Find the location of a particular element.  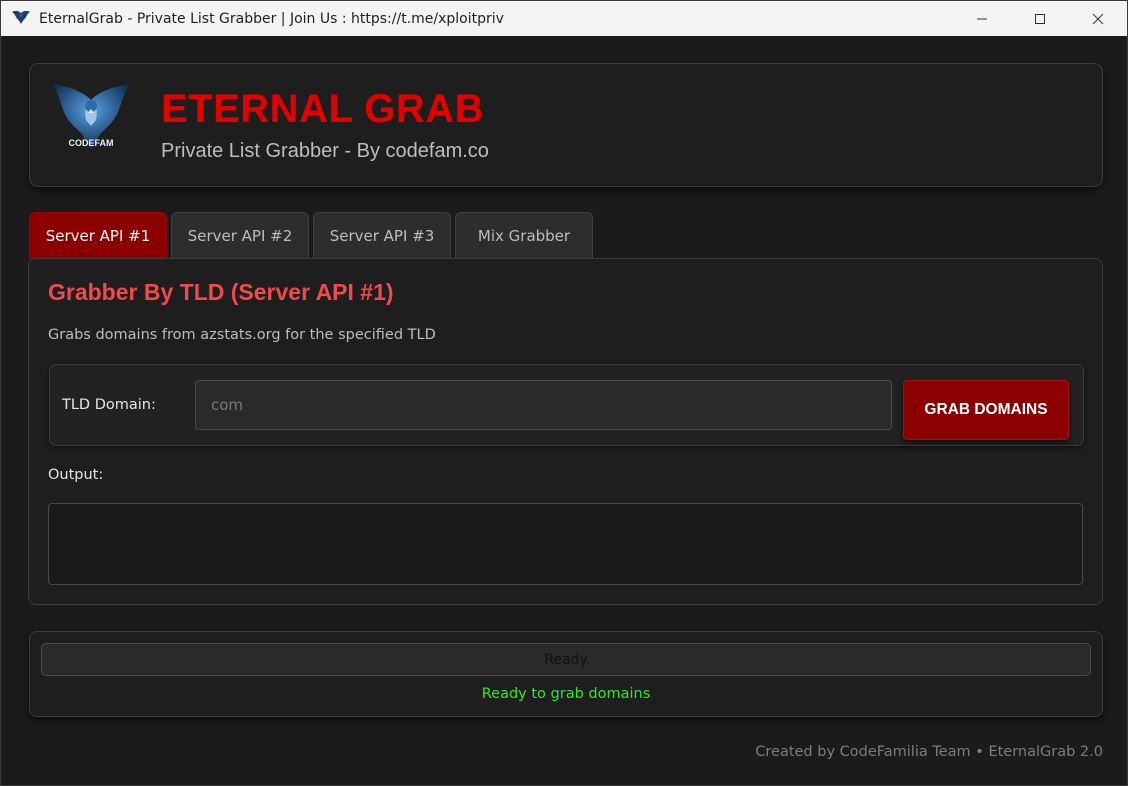

window-controls is located at coordinates (1040, 18).